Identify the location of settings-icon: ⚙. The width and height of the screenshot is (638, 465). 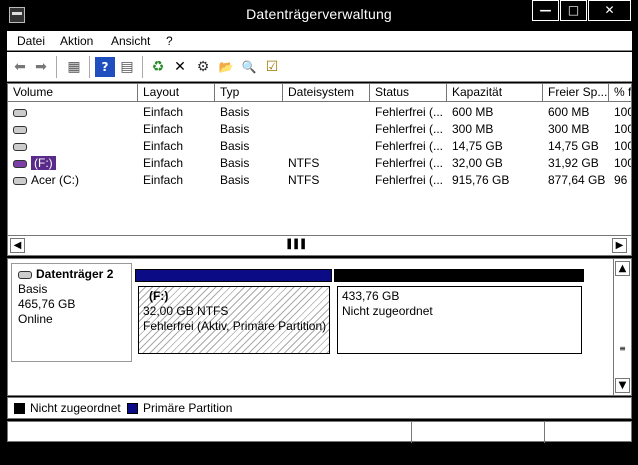
(203, 67).